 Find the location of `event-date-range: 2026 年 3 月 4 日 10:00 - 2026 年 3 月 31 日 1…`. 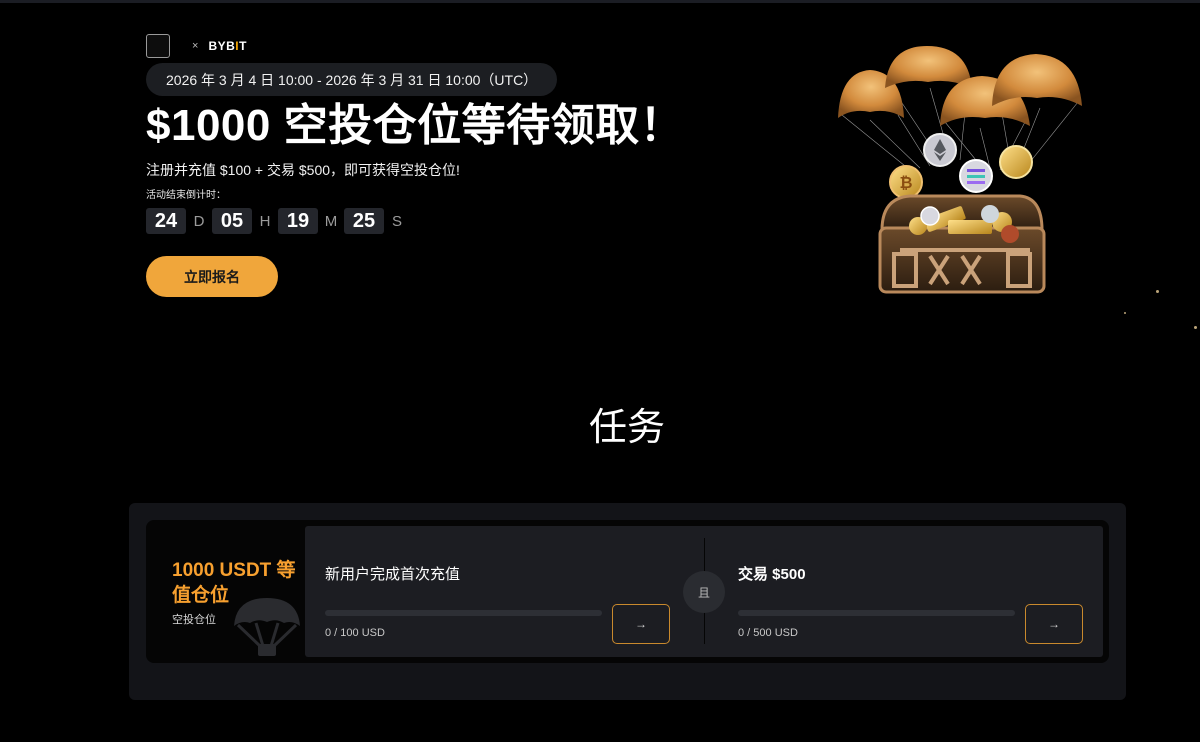

event-date-range: 2026 年 3 月 4 日 10:00 - 2026 年 3 月 31 日 1… is located at coordinates (352, 79).